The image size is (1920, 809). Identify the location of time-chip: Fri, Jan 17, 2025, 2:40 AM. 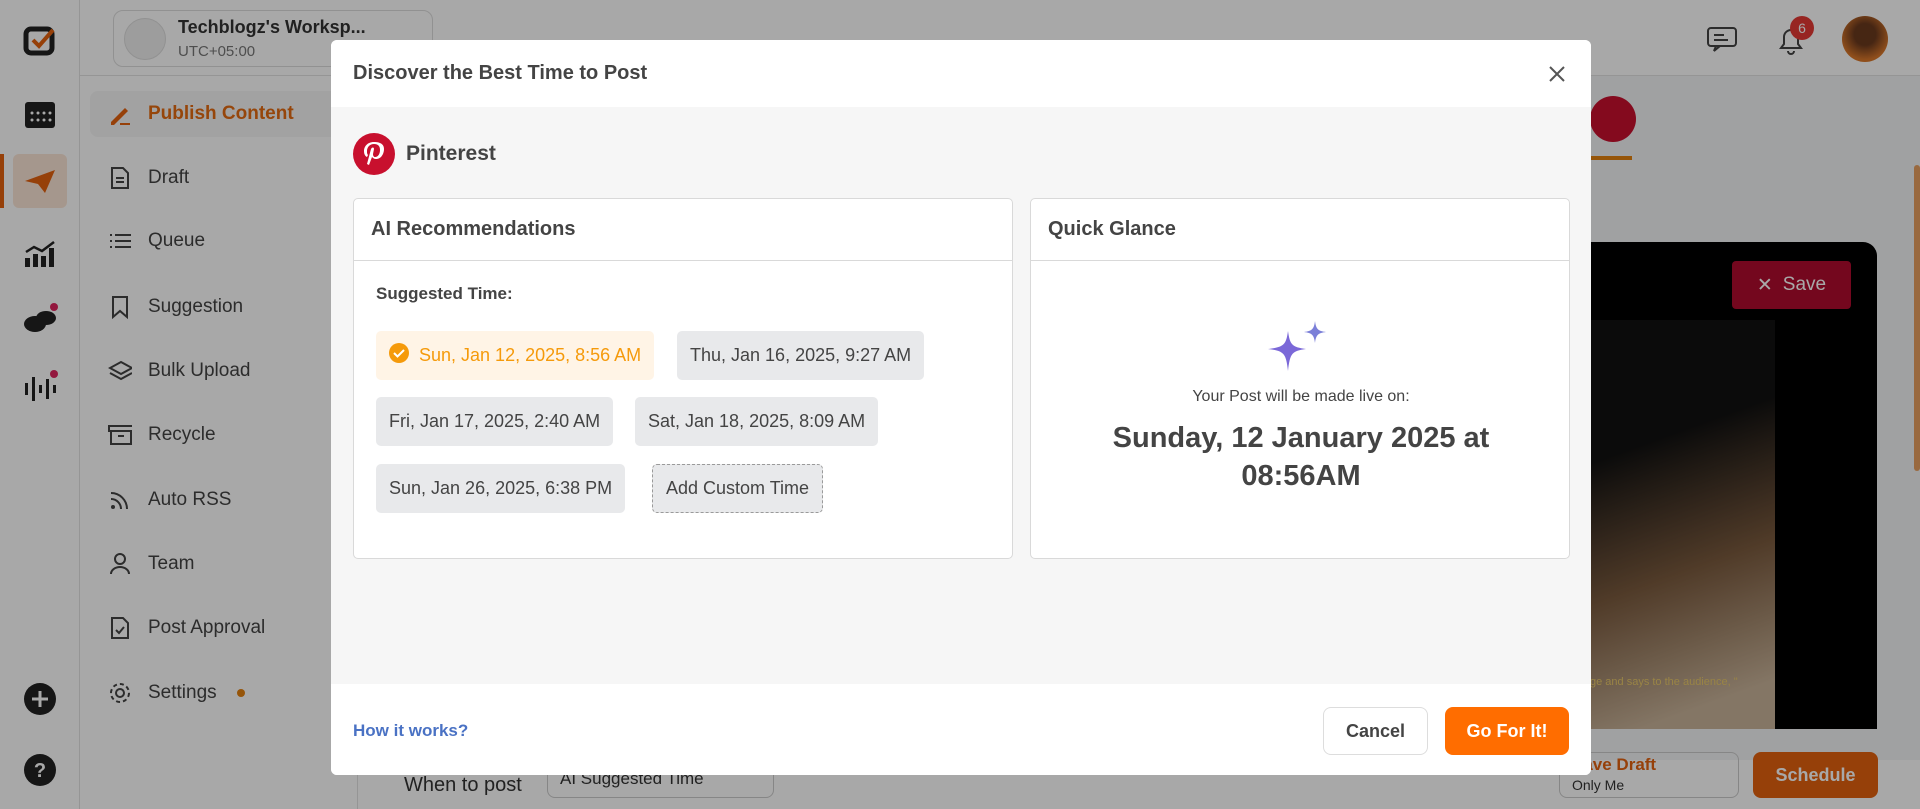
(495, 421).